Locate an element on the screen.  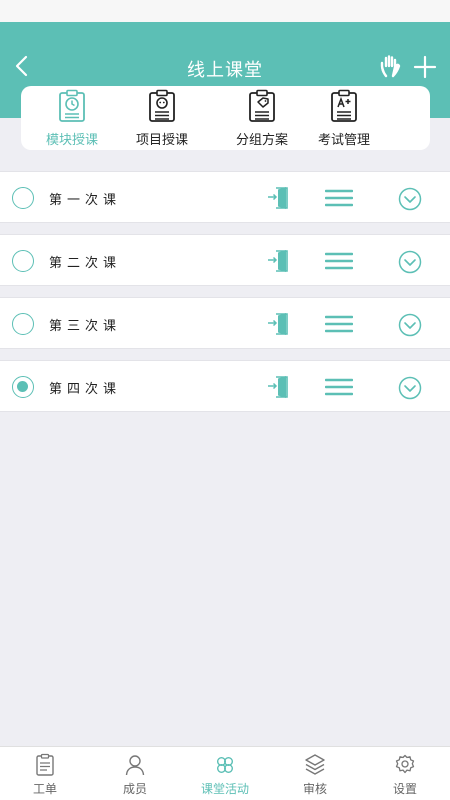
tab-project-teaching: 项目授课 is located at coordinates (162, 118).